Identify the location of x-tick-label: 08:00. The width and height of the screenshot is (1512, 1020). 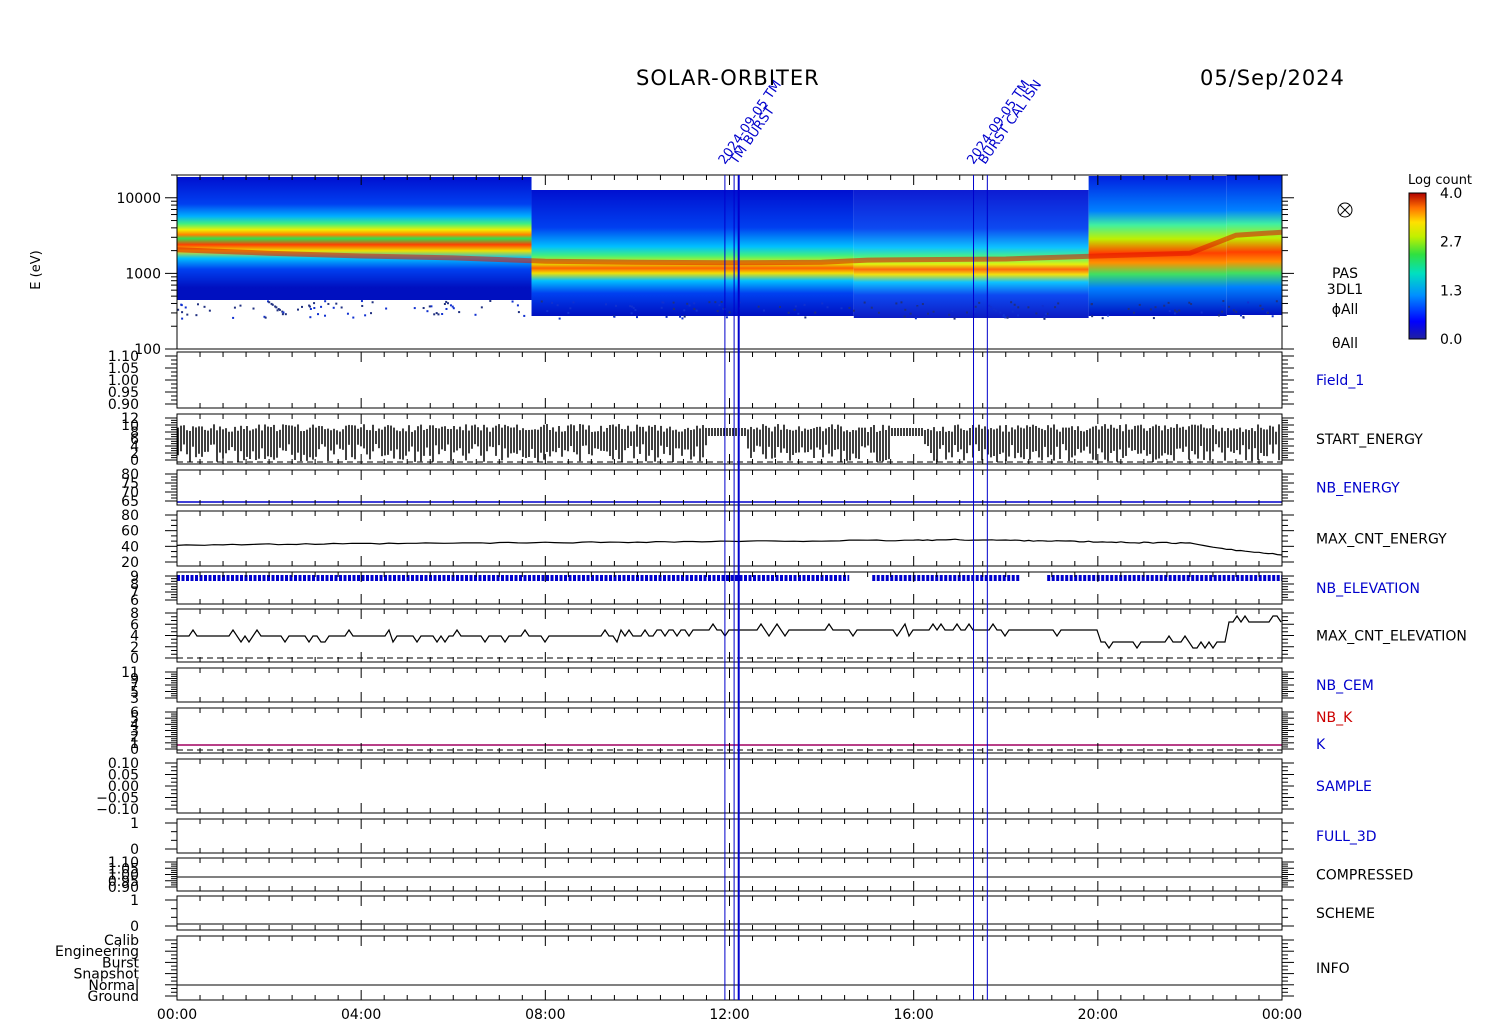
(545, 1013).